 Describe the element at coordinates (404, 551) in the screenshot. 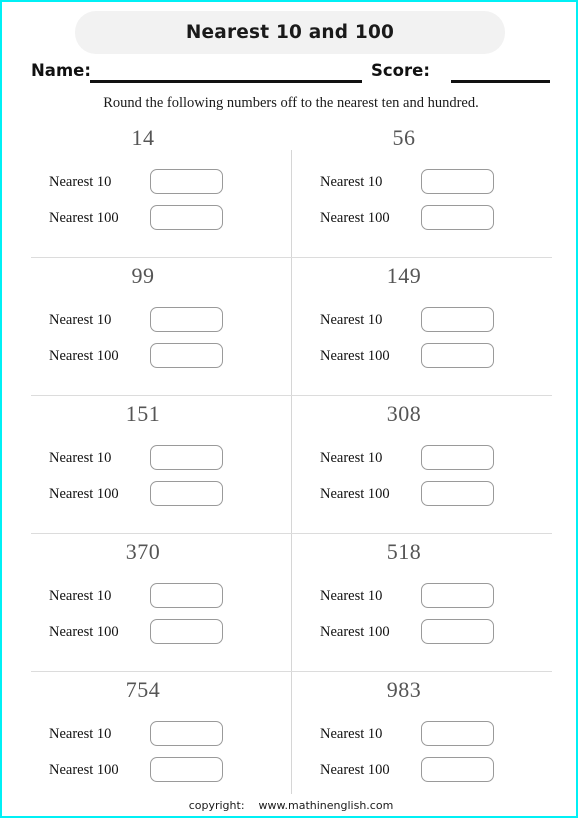

I see `problem-number: 518` at that location.